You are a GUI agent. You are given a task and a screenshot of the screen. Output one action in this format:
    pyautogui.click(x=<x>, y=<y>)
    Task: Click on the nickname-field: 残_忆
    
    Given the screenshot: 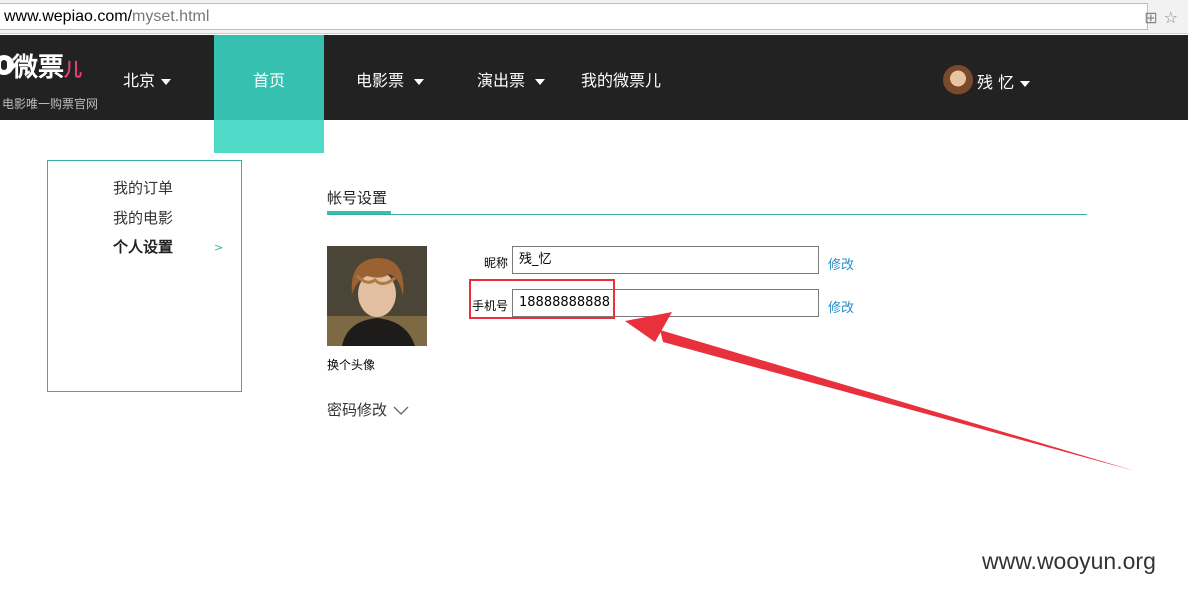 What is the action you would take?
    pyautogui.click(x=665, y=260)
    